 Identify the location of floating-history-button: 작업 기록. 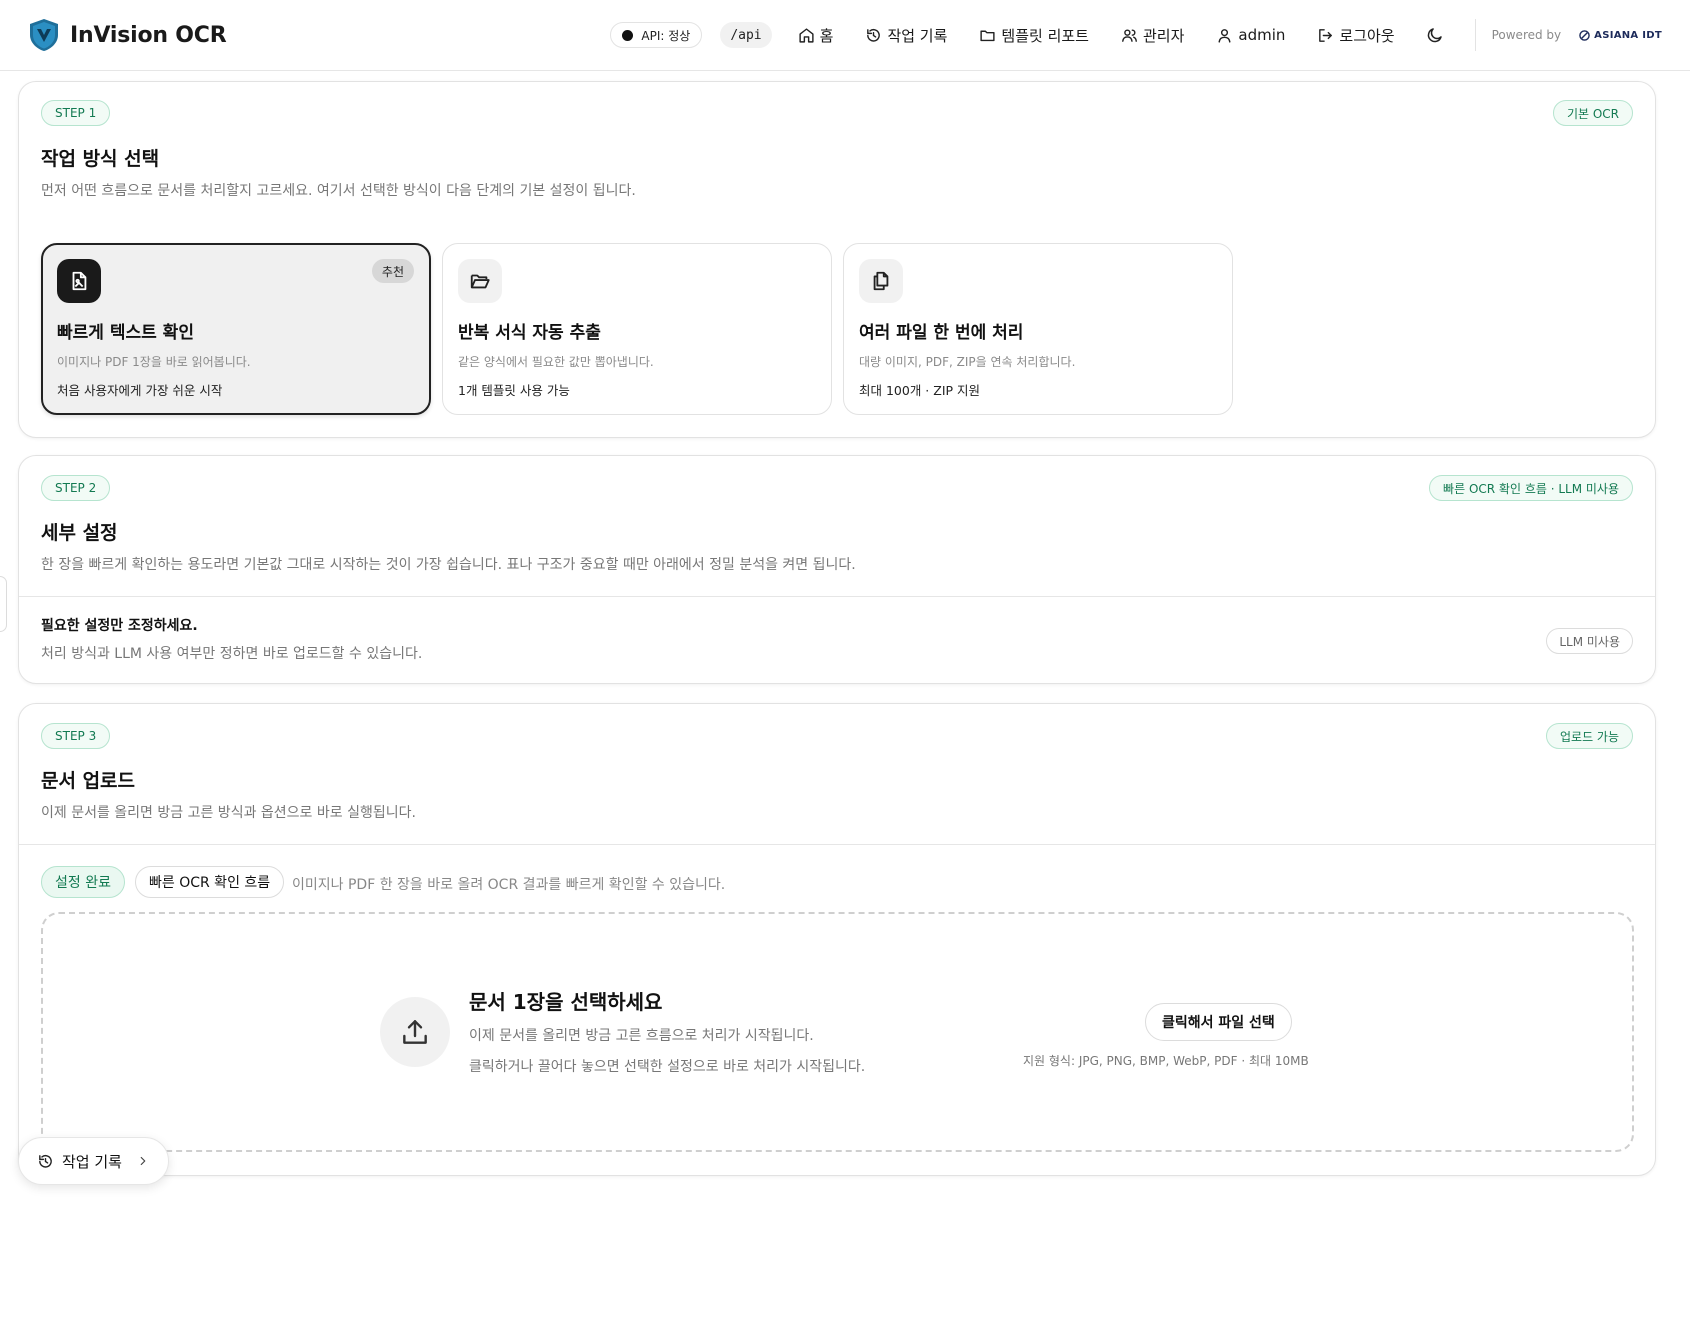
(93, 1161).